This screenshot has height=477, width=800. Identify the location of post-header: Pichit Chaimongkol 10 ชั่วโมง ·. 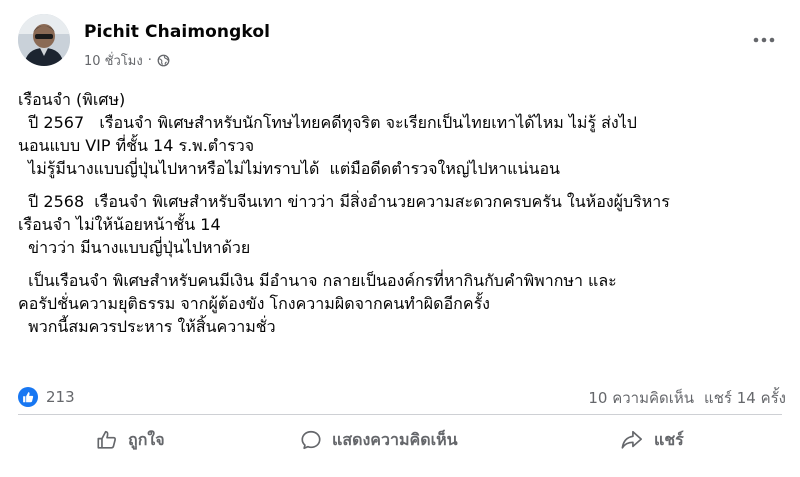
(399, 42).